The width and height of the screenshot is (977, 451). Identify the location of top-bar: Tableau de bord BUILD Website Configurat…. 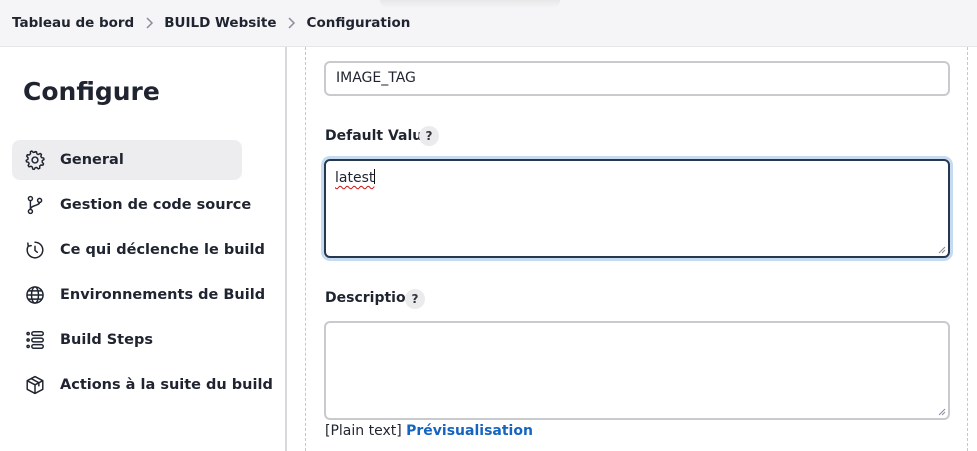
(488, 23).